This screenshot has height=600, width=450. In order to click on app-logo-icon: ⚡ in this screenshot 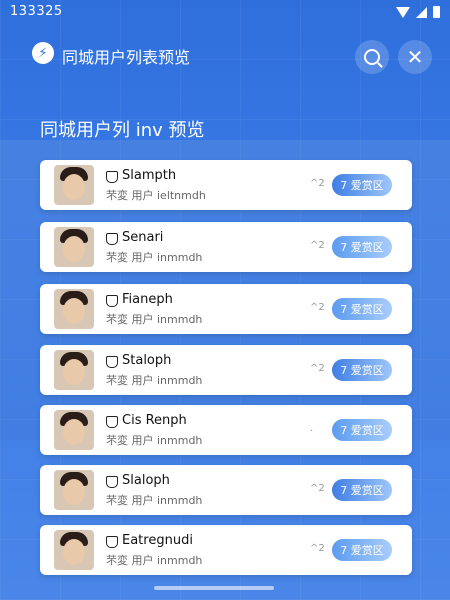, I will do `click(43, 53)`.